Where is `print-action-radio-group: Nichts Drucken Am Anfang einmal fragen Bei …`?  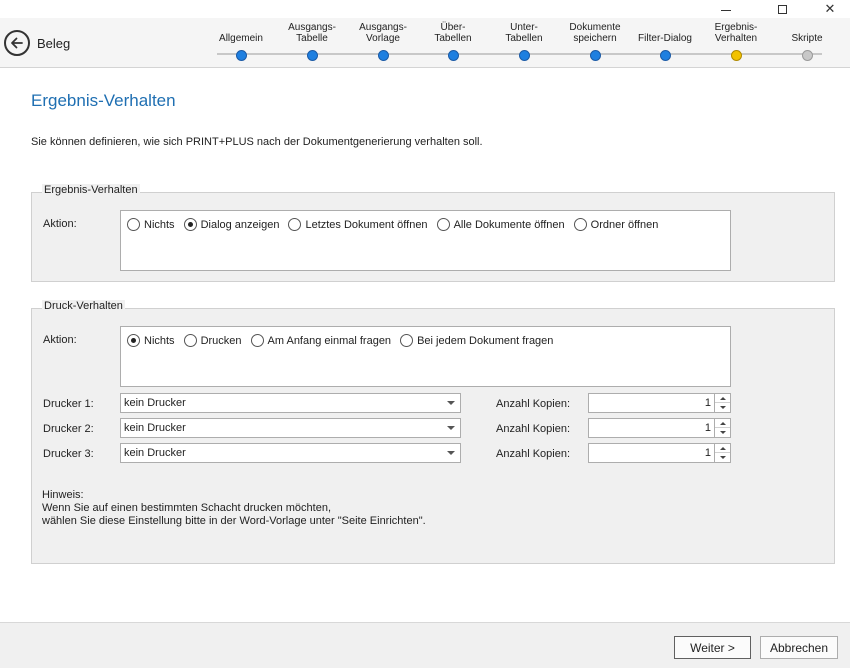
print-action-radio-group: Nichts Drucken Am Anfang einmal fragen Bei … is located at coordinates (425, 356).